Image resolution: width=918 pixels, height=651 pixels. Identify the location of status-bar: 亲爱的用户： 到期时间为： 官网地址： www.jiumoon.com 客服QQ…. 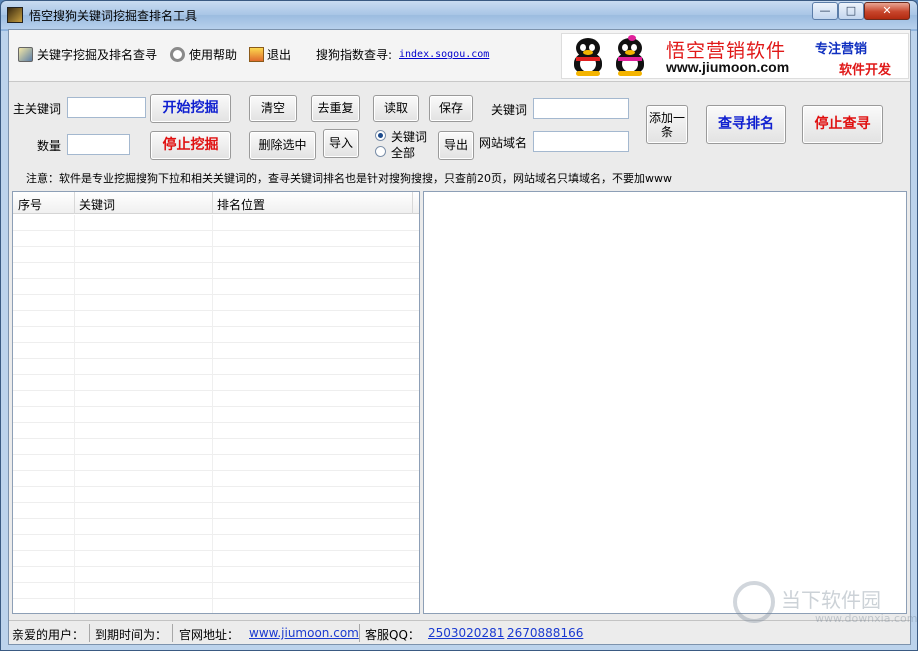
(459, 632).